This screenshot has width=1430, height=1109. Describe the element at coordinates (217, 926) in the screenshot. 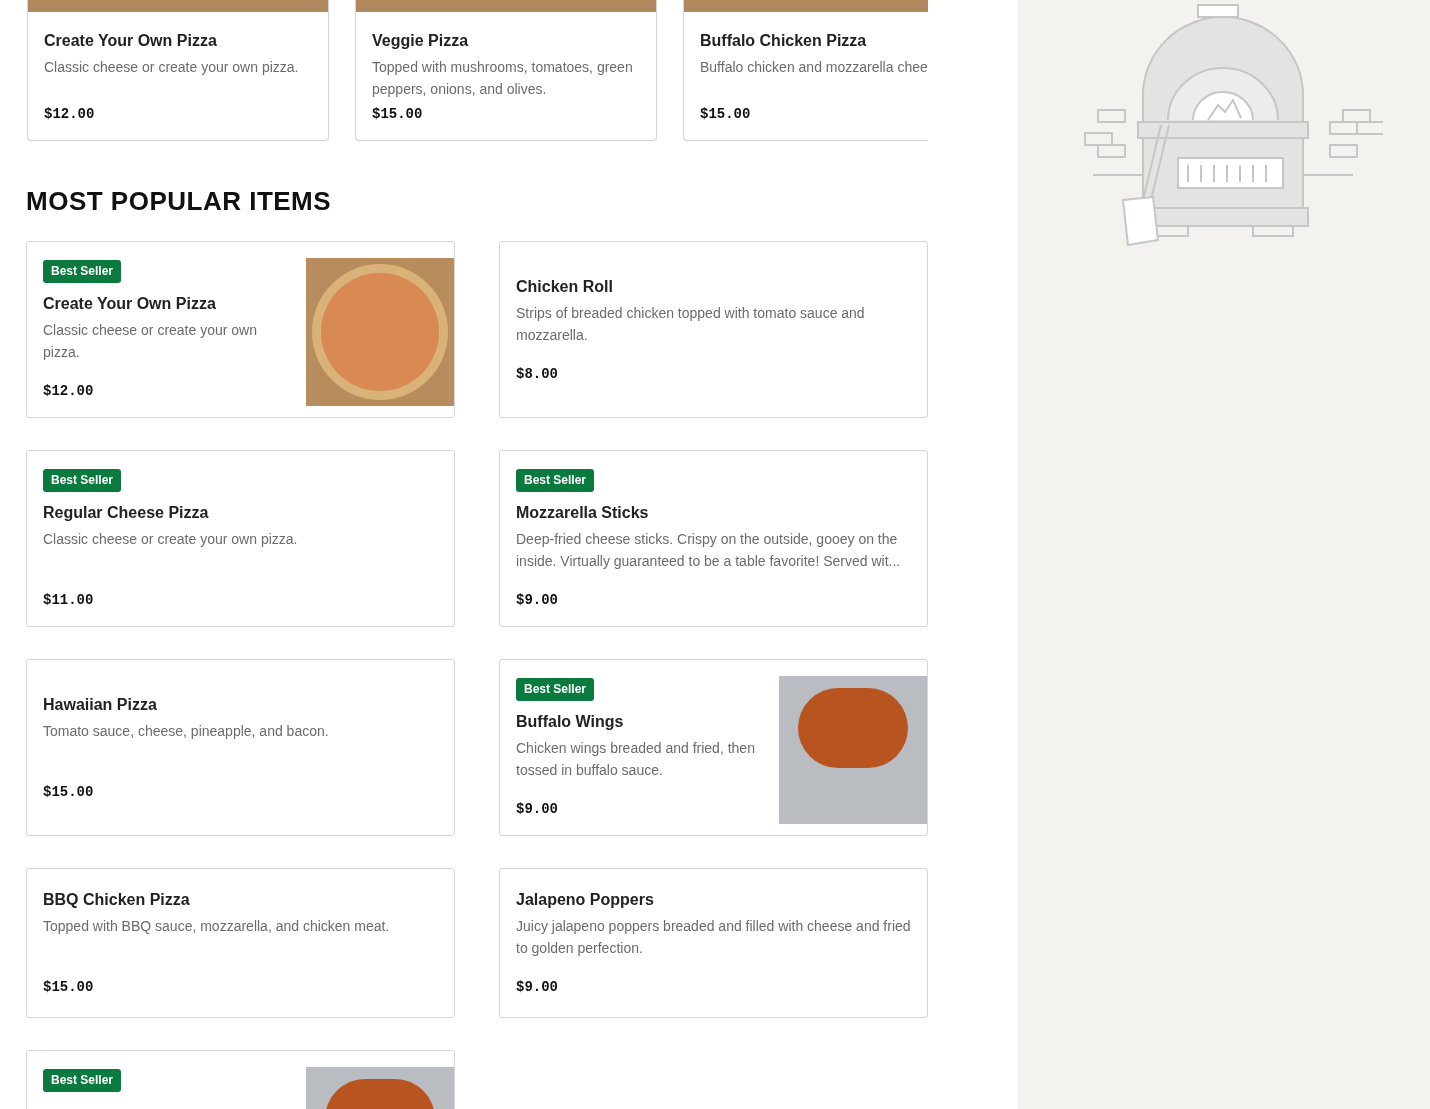

I see `item-description: Topped with BBQ sauce, mozzarella, and chicken meat.` at that location.